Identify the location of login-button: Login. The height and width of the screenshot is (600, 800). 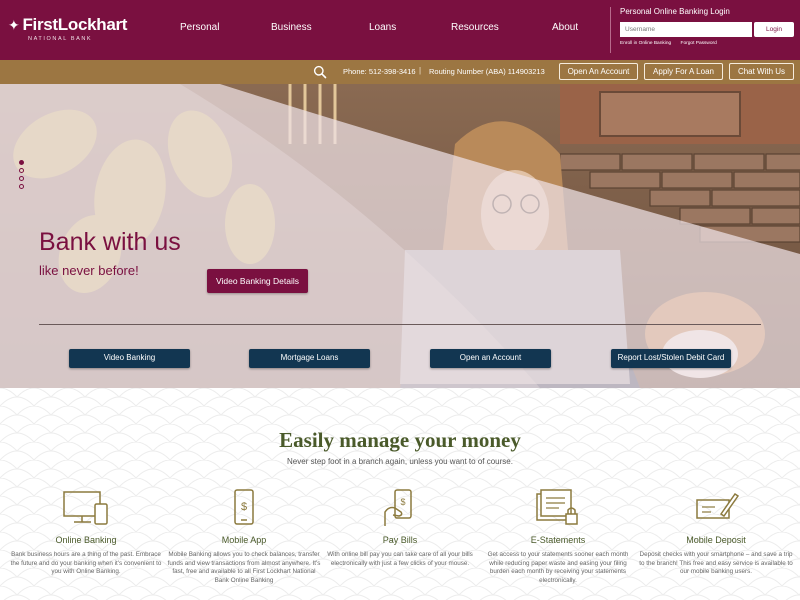
(774, 29).